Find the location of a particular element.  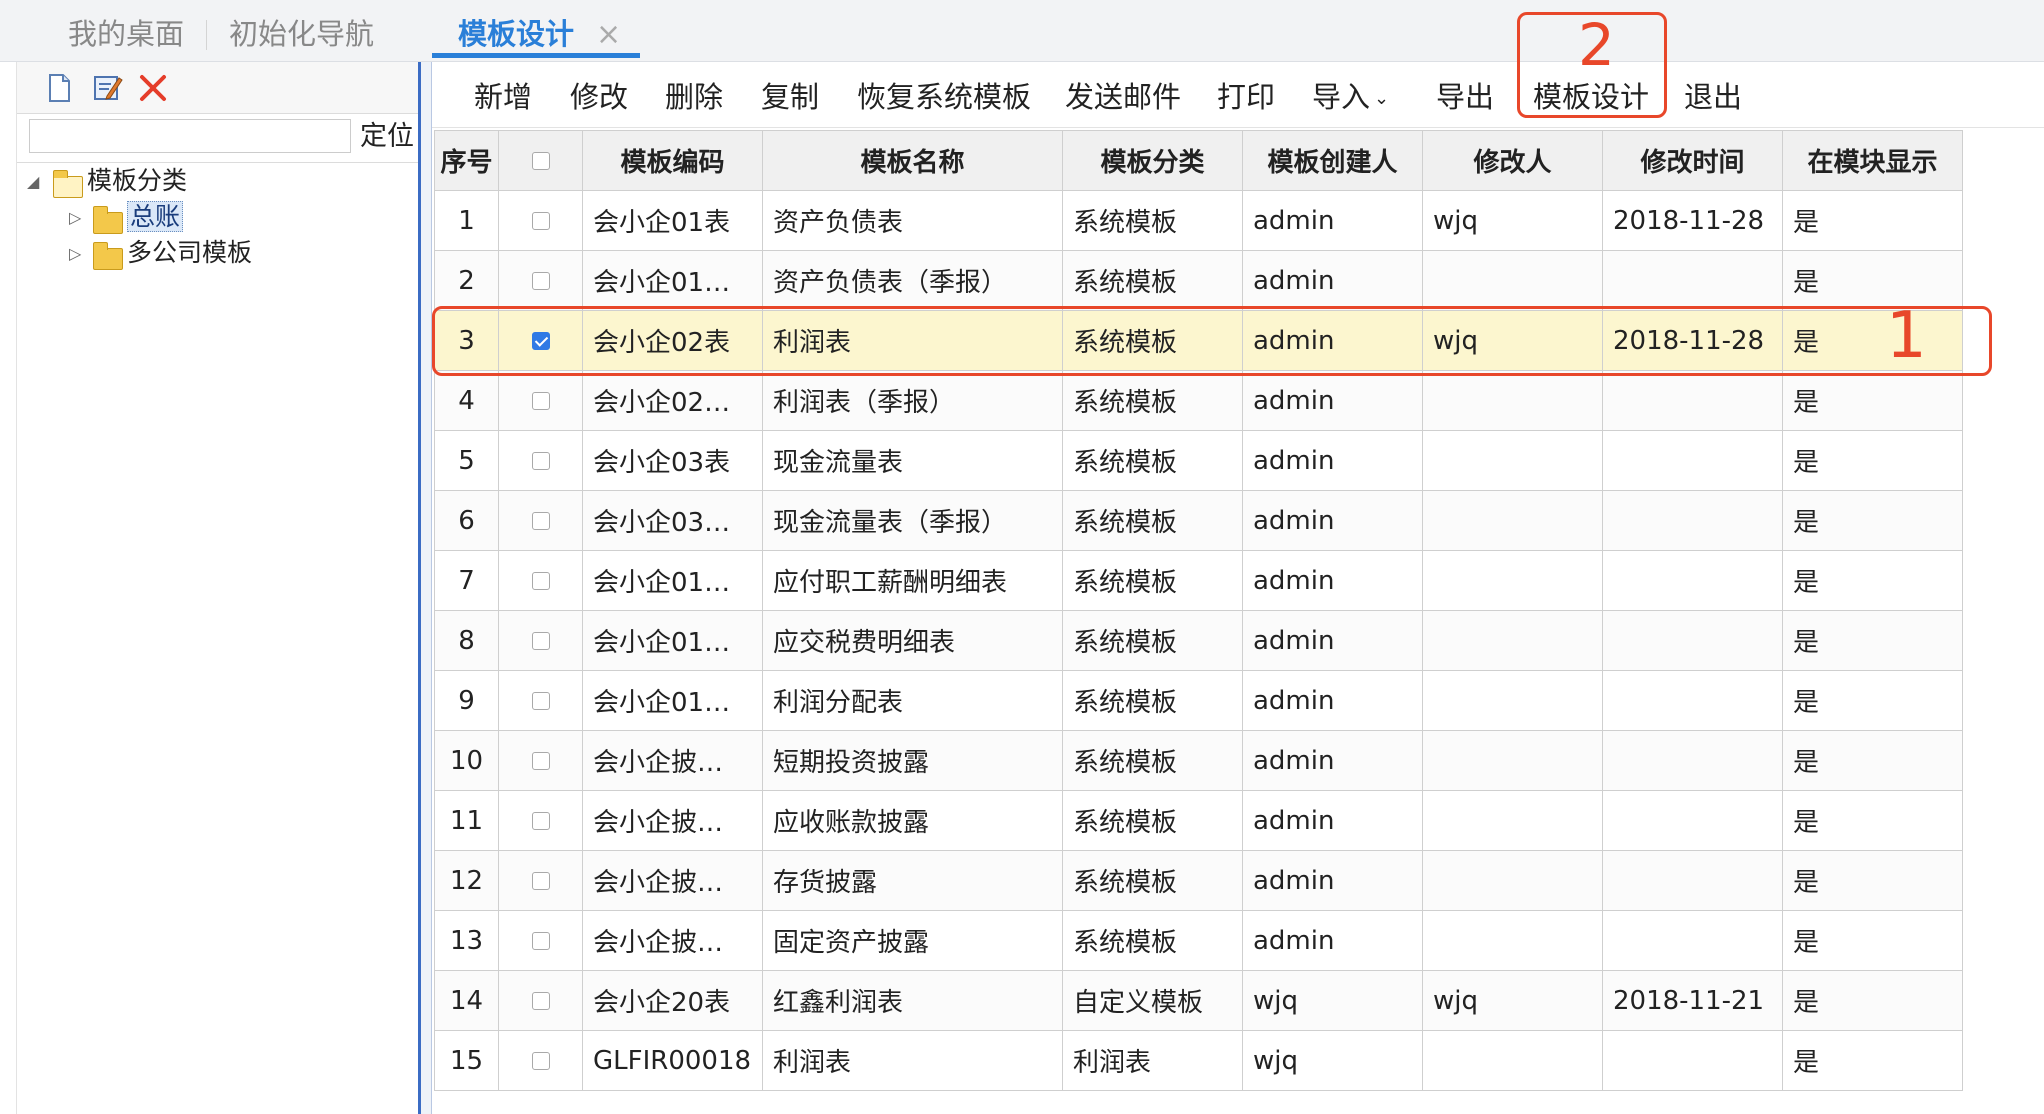

cell-index: 6 is located at coordinates (466, 520).